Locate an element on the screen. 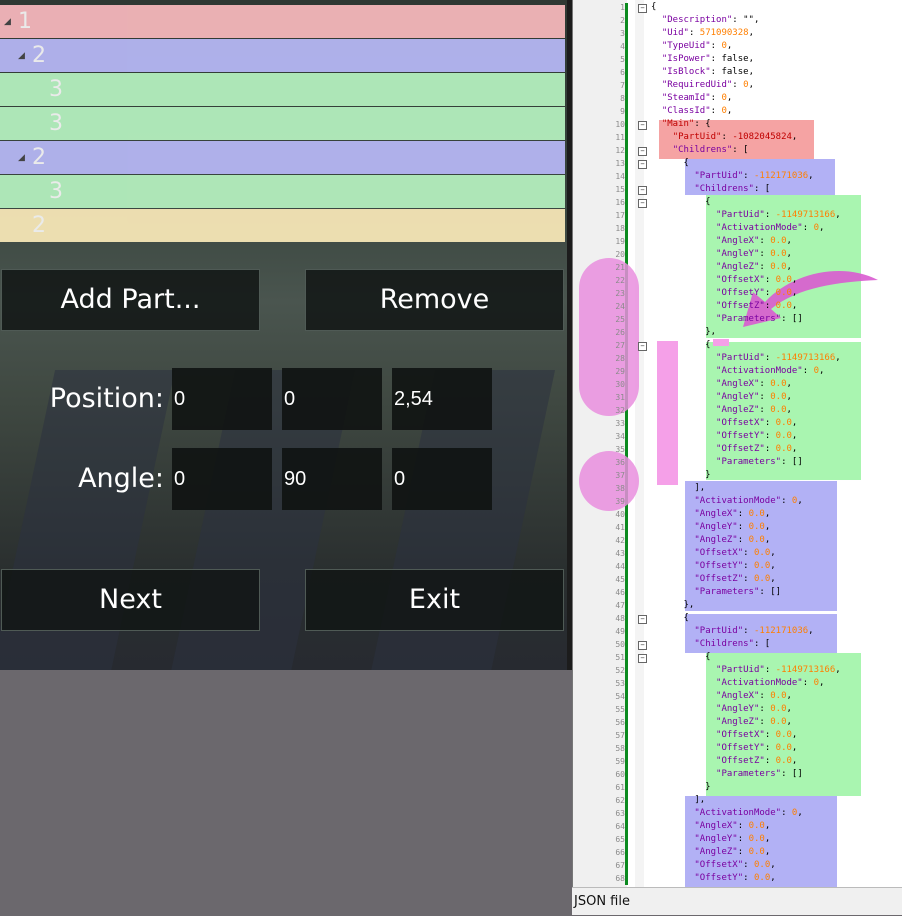 The height and width of the screenshot is (916, 902). line-number: 23 is located at coordinates (620, 293).